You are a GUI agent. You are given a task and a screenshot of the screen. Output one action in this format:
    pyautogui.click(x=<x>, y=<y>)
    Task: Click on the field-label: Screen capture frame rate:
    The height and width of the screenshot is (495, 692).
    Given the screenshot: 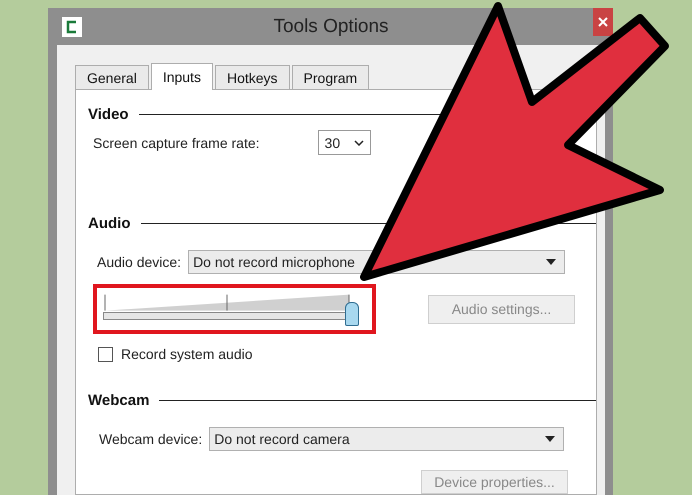 What is the action you would take?
    pyautogui.click(x=176, y=142)
    